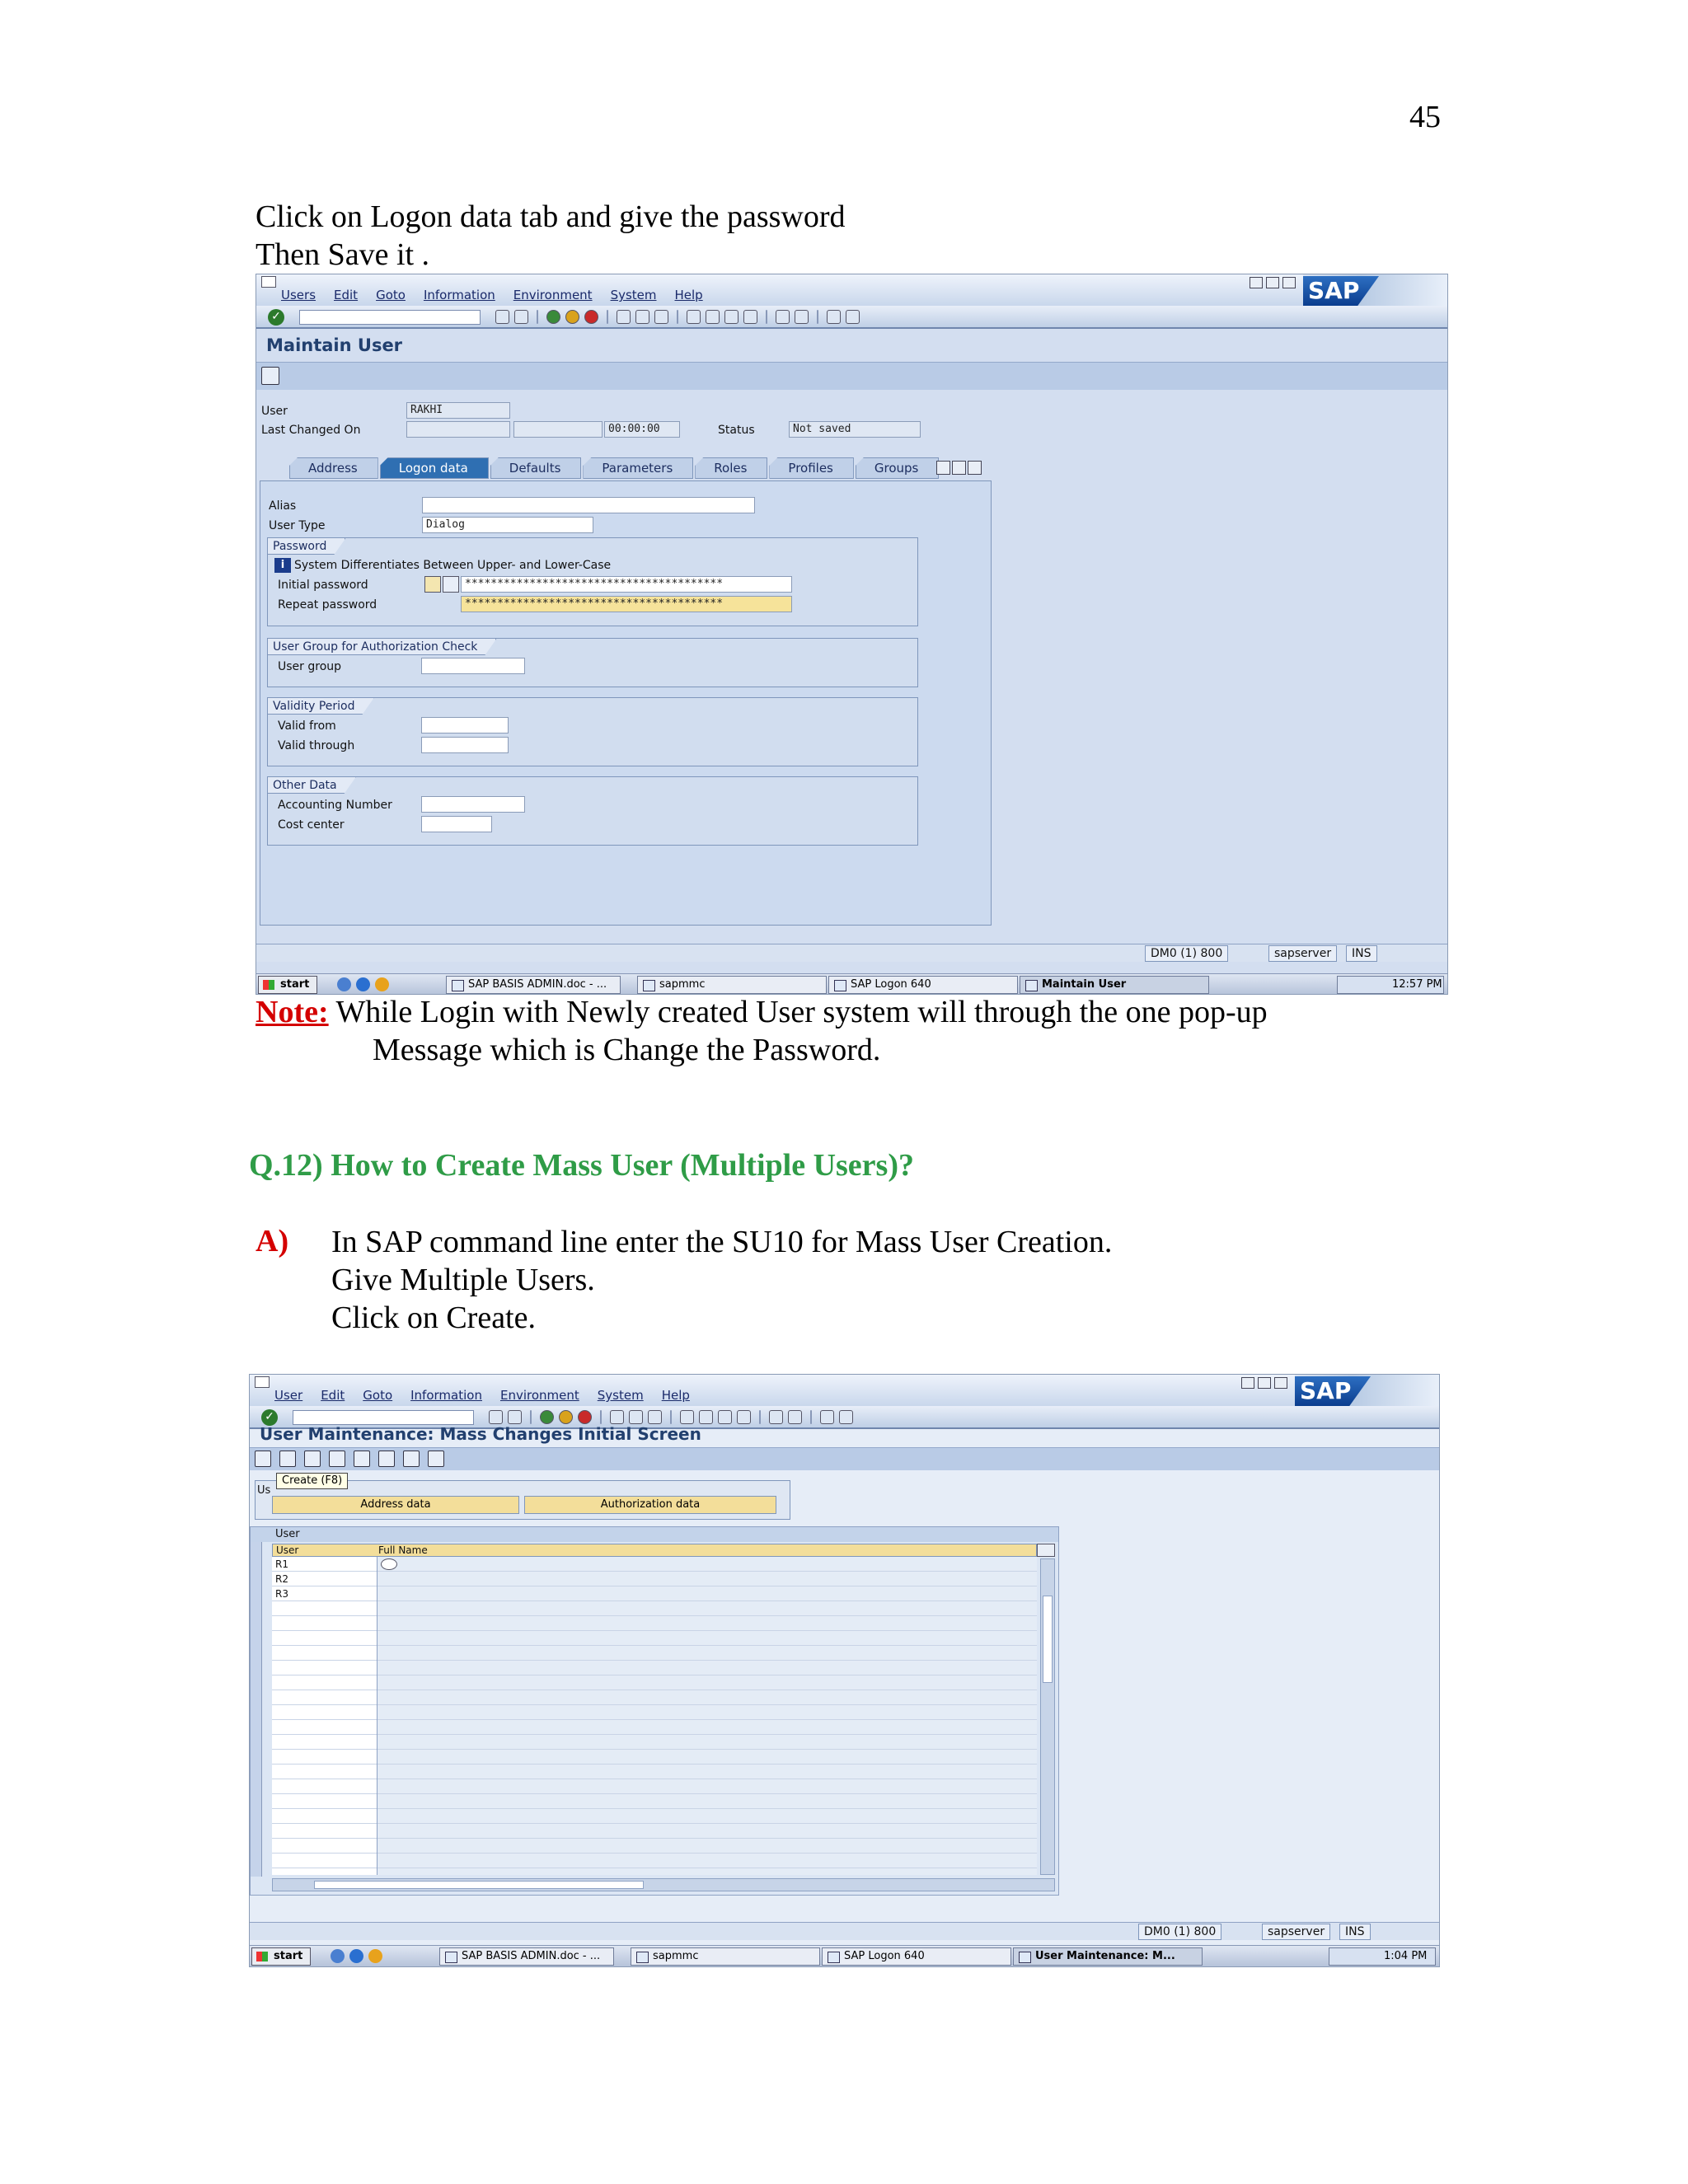 Image resolution: width=1688 pixels, height=2184 pixels. Describe the element at coordinates (508, 525) in the screenshot. I see `user-type-select: Dialog` at that location.